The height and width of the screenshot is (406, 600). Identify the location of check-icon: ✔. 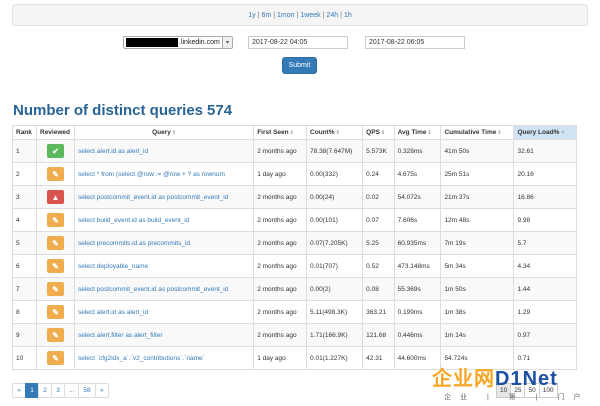
(55, 151).